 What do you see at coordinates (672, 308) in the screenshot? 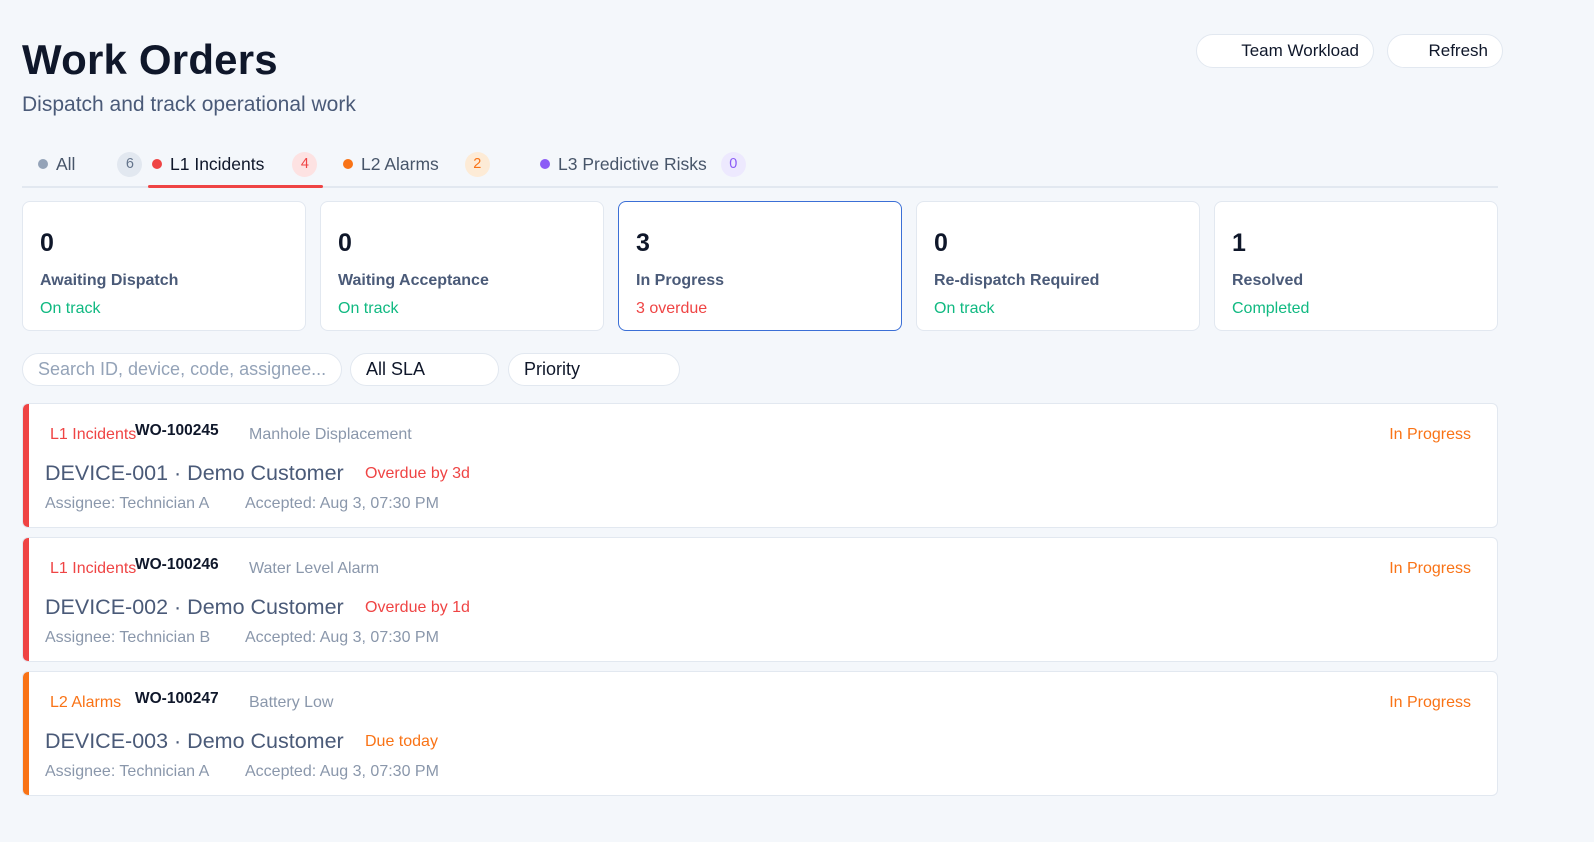
I see `stat-status: 3 overdue` at bounding box center [672, 308].